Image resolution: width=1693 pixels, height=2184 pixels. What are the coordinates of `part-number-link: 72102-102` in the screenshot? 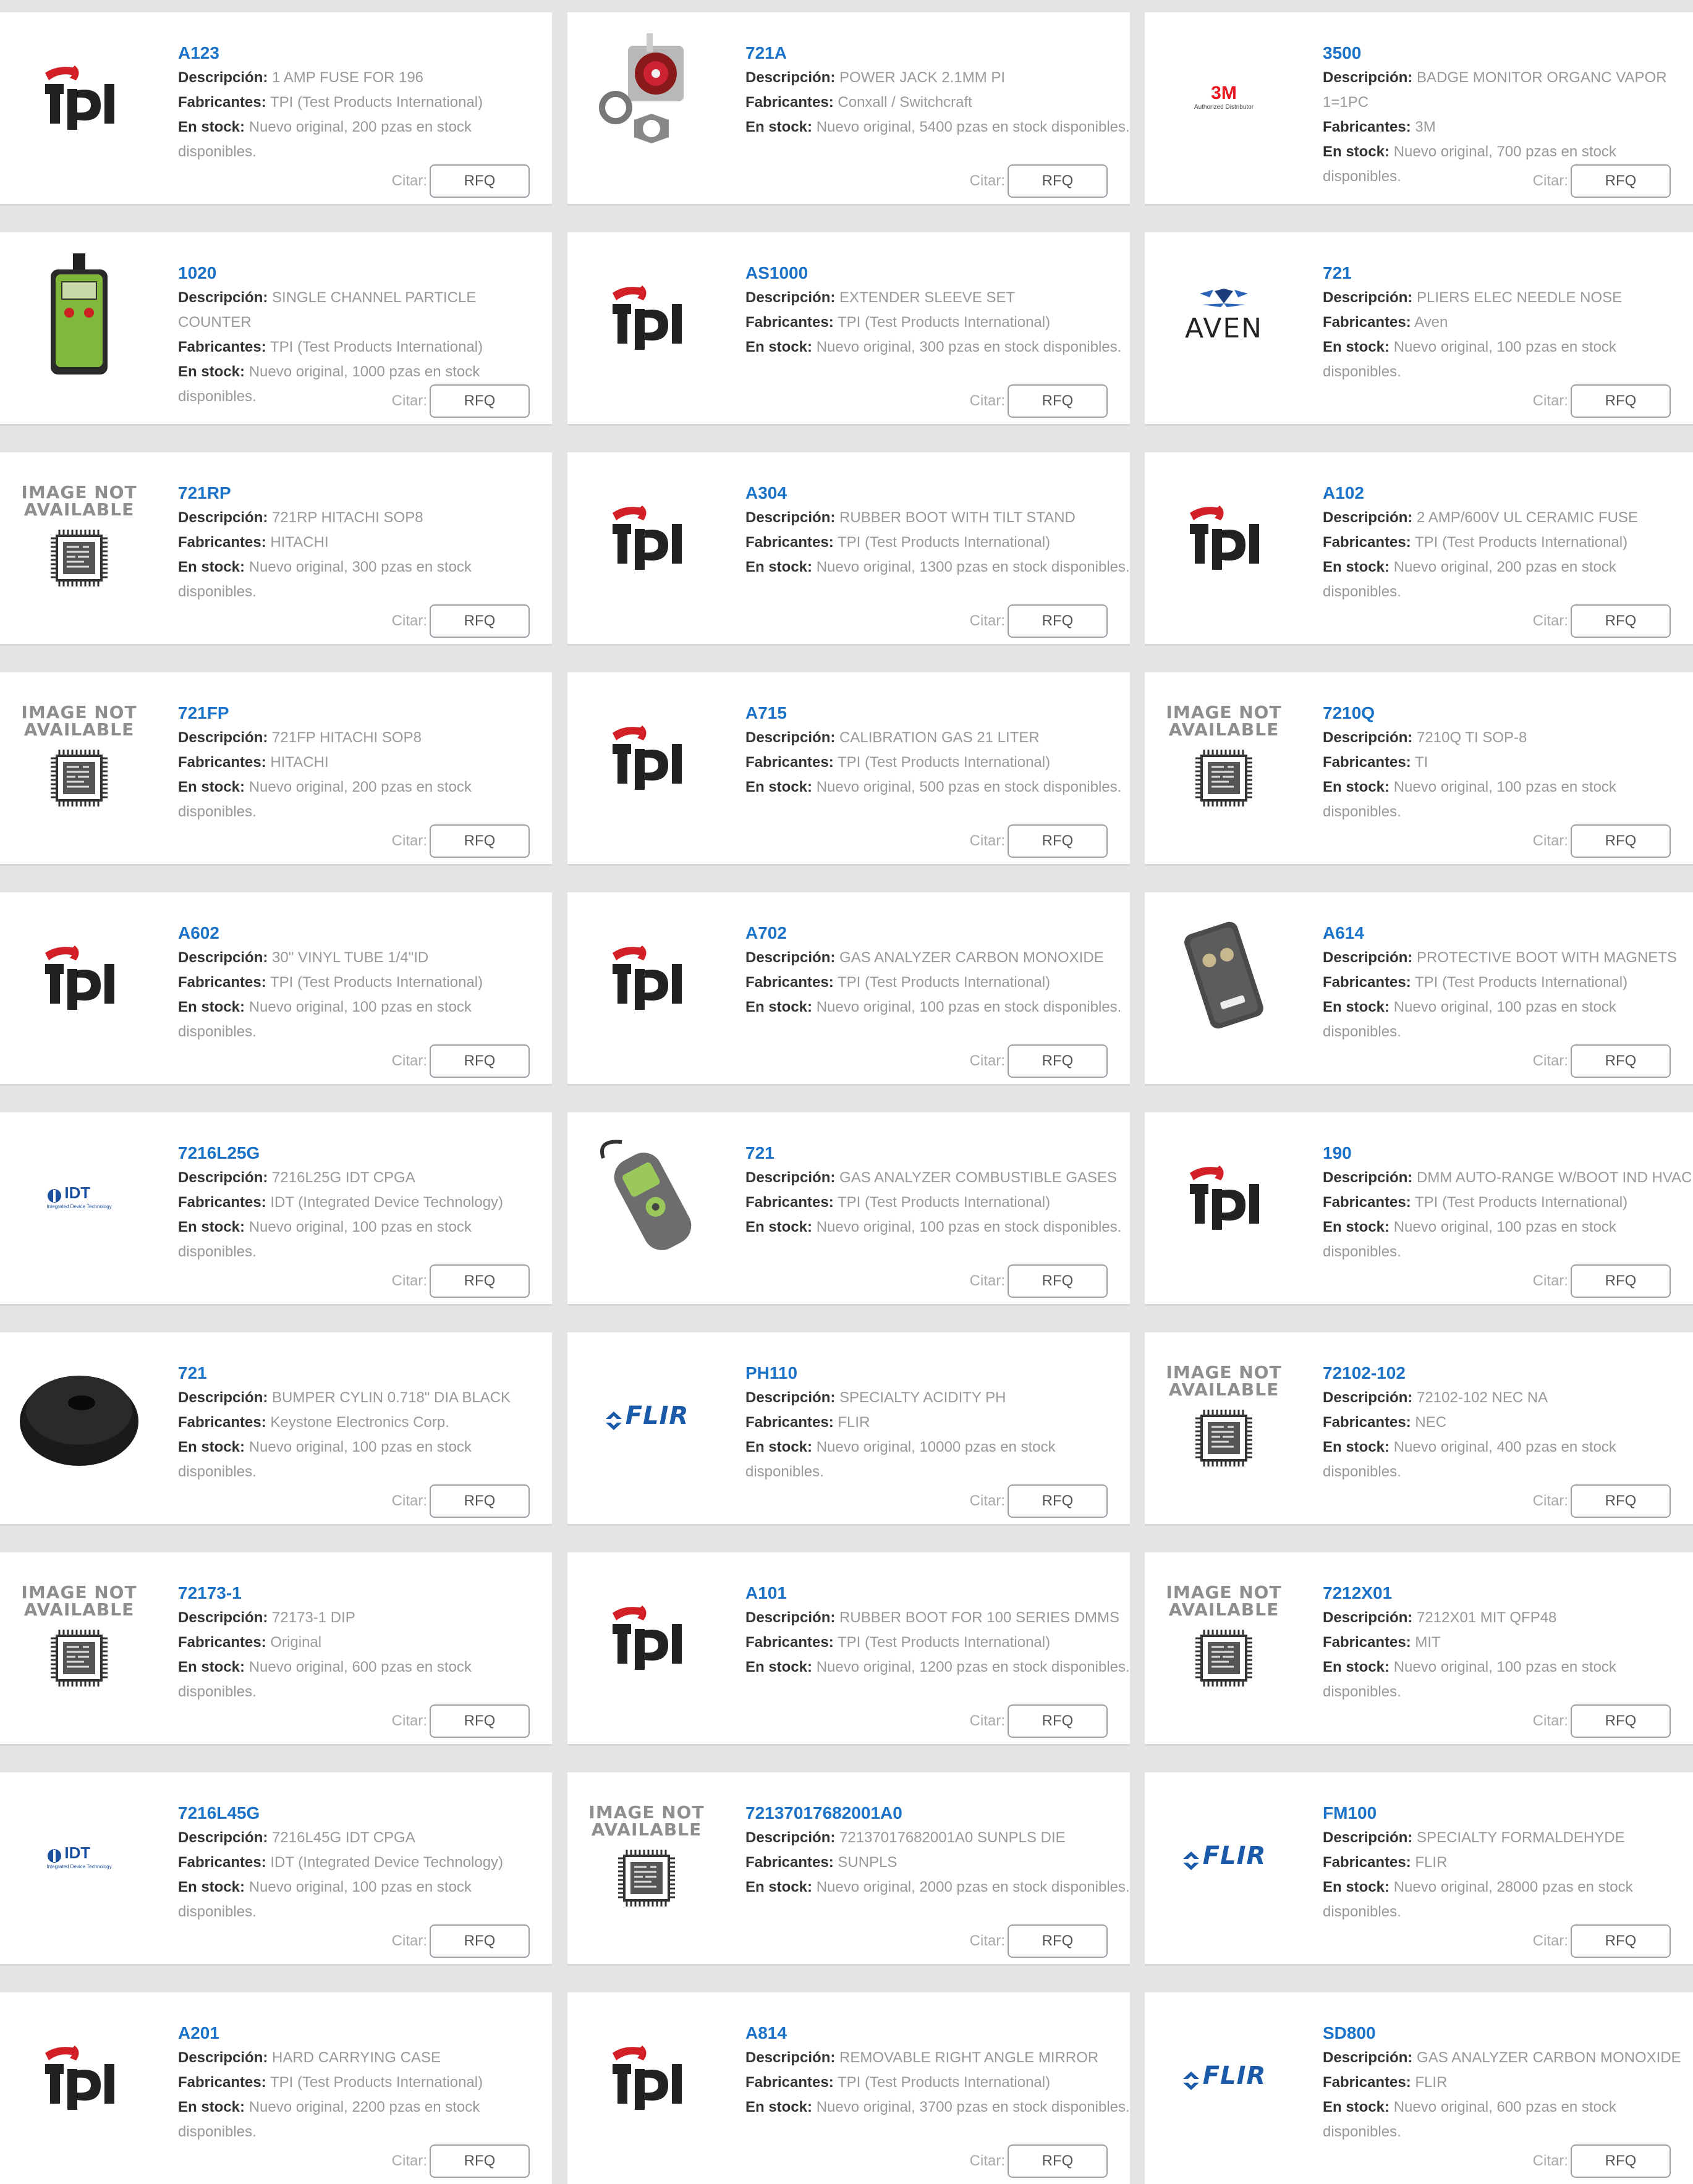 It's located at (1508, 1373).